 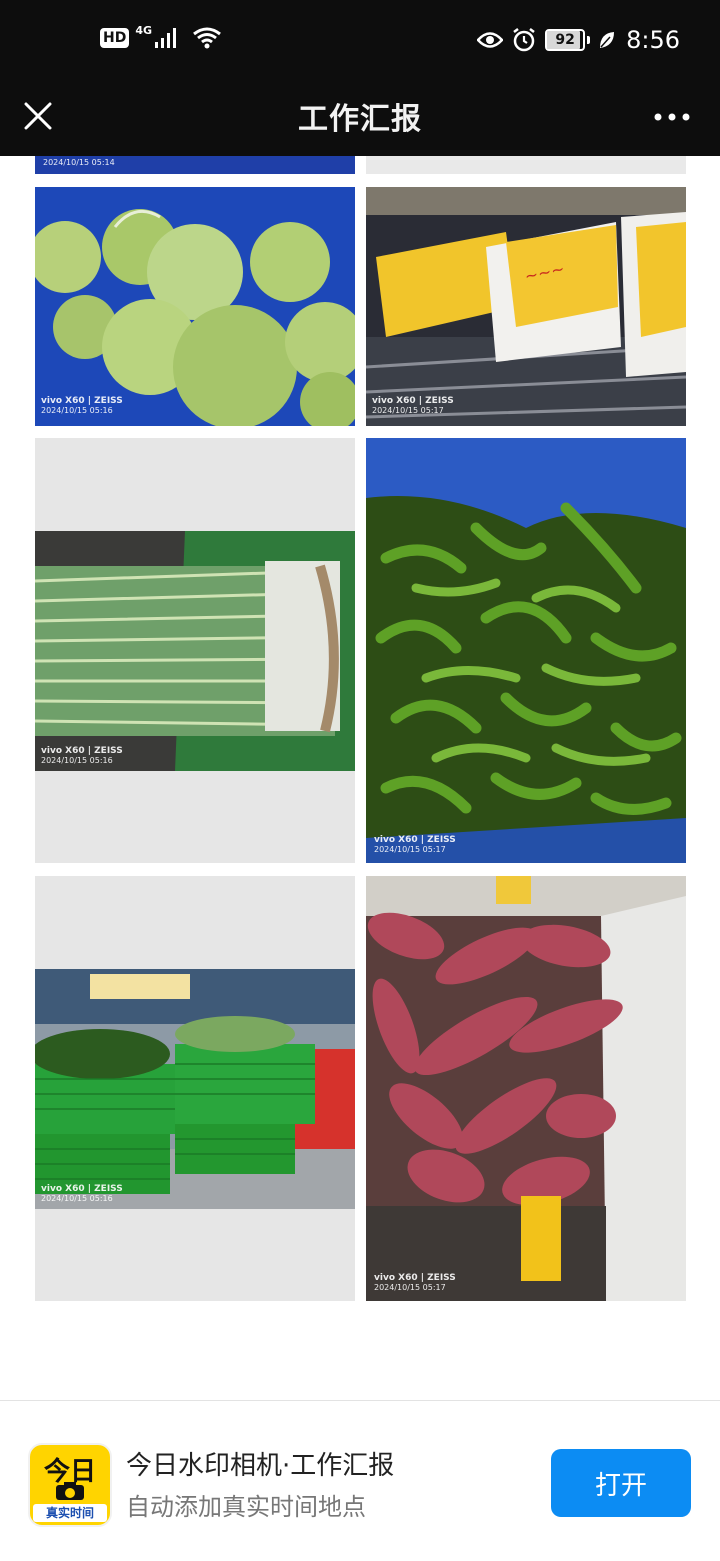 I want to click on more-dots-icon, so click(x=672, y=117).